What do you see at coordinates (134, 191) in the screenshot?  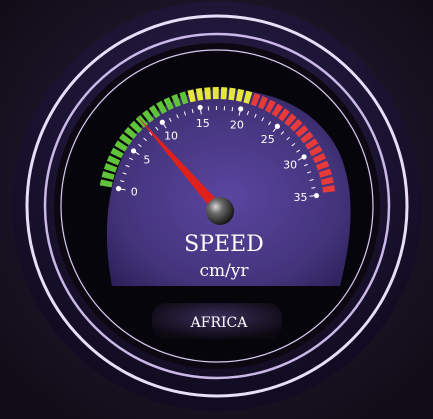 I see `tick-label: 0` at bounding box center [134, 191].